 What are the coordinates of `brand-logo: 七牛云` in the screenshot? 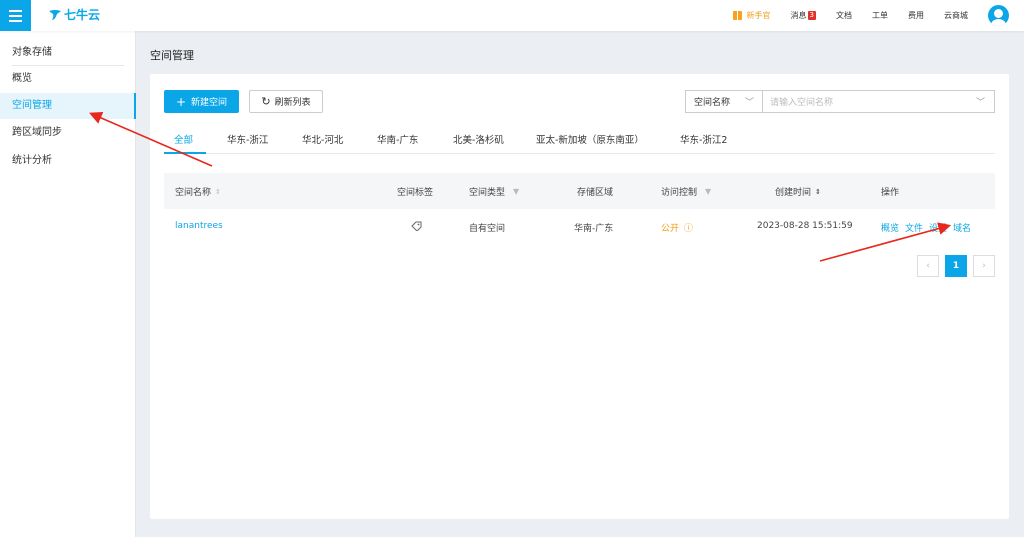 It's located at (74, 14).